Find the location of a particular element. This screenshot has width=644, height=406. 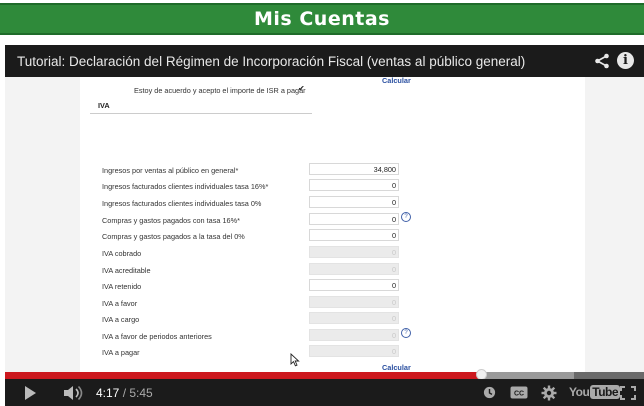

isr-agree-check: ✔ is located at coordinates (301, 88).